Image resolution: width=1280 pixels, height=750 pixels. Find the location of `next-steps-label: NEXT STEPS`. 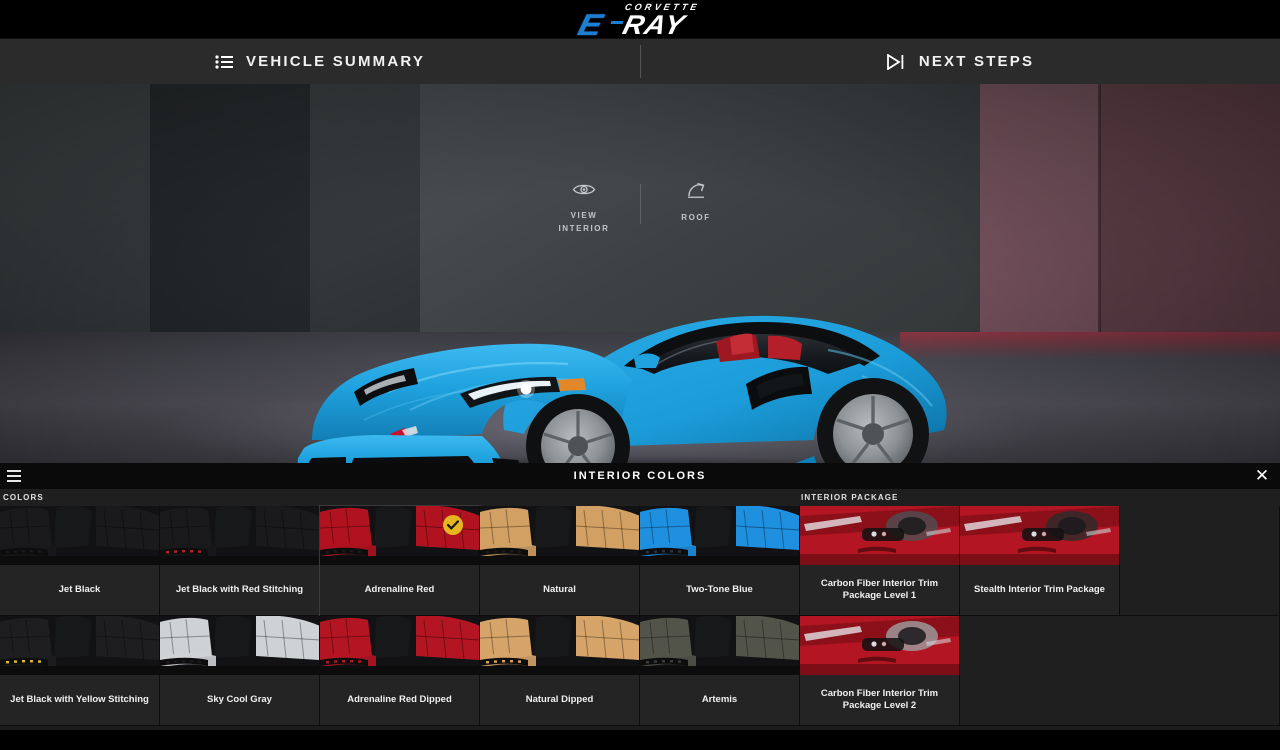

next-steps-label: NEXT STEPS is located at coordinates (976, 61).